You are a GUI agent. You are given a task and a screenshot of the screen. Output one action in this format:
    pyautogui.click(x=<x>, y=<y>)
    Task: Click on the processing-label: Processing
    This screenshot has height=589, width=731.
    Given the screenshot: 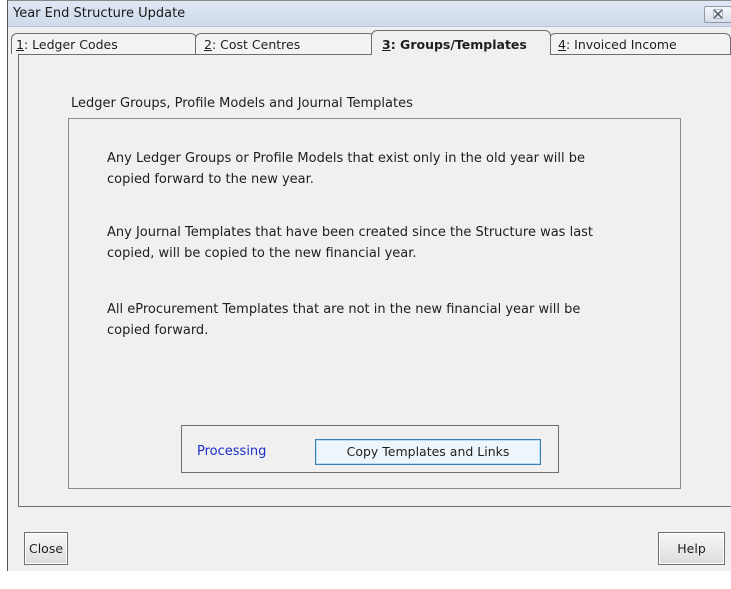 What is the action you would take?
    pyautogui.click(x=232, y=451)
    